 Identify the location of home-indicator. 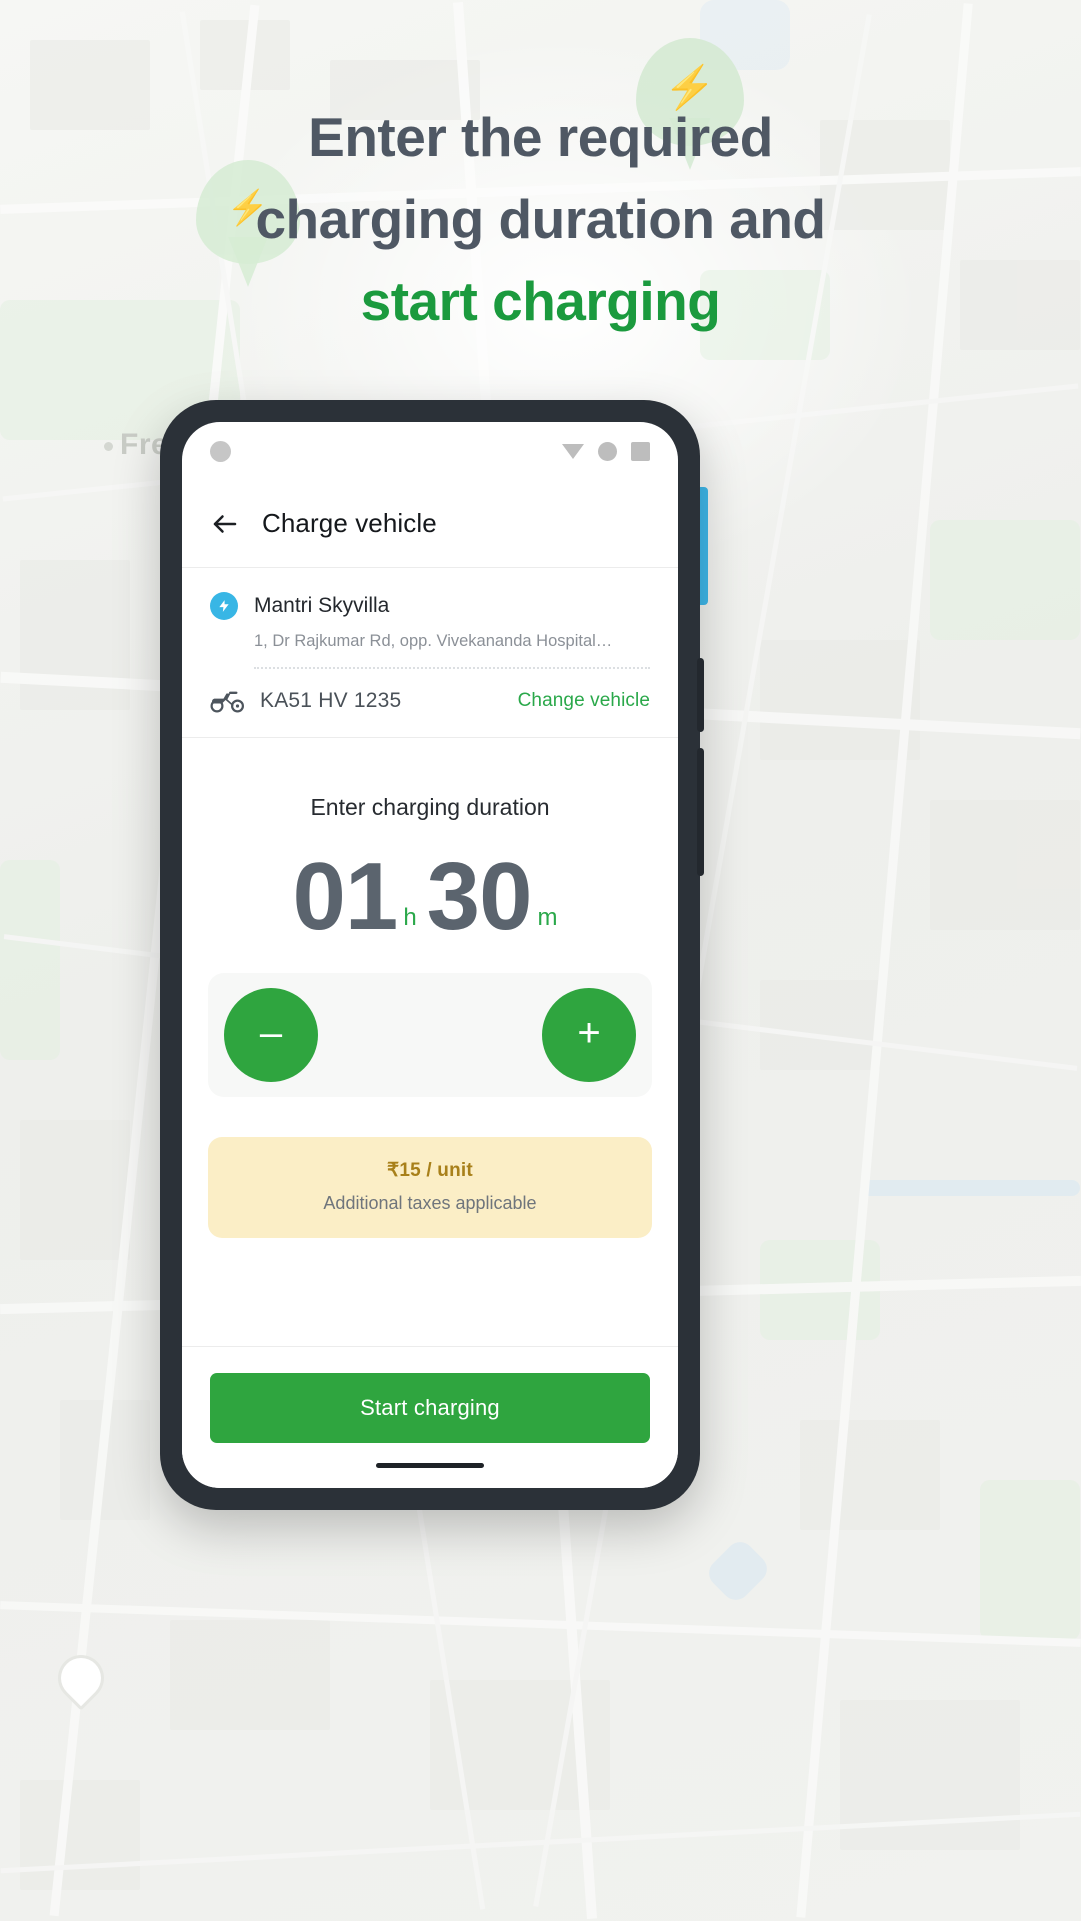
(430, 1465).